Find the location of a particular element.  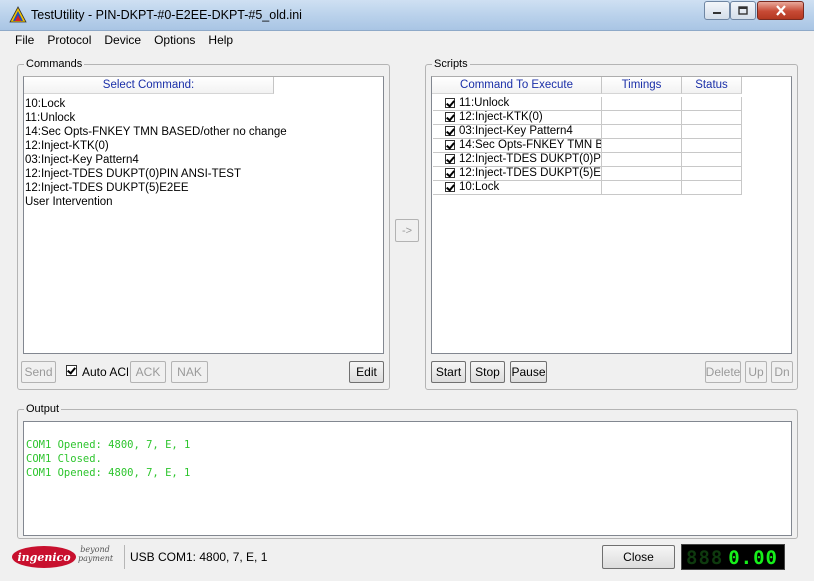

command-item: 12:Inject-KTK(0) is located at coordinates (67, 146).